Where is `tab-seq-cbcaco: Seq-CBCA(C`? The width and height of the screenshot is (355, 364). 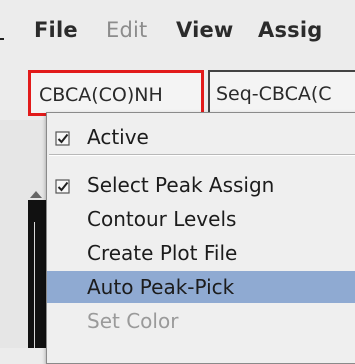
tab-seq-cbcaco: Seq-CBCA(C is located at coordinates (281, 93).